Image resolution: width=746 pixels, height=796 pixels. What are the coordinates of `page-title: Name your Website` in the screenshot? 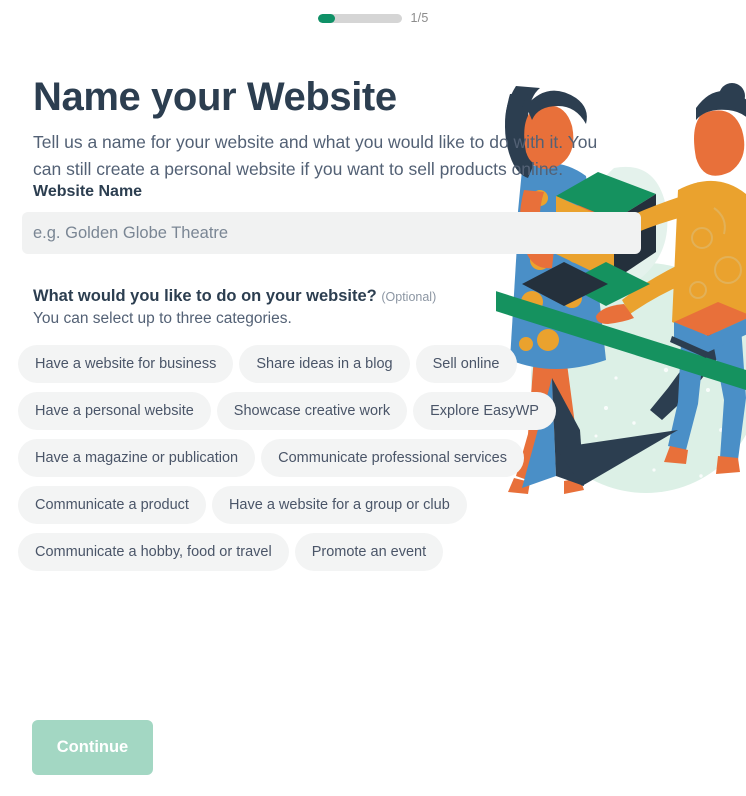 It's located at (215, 97).